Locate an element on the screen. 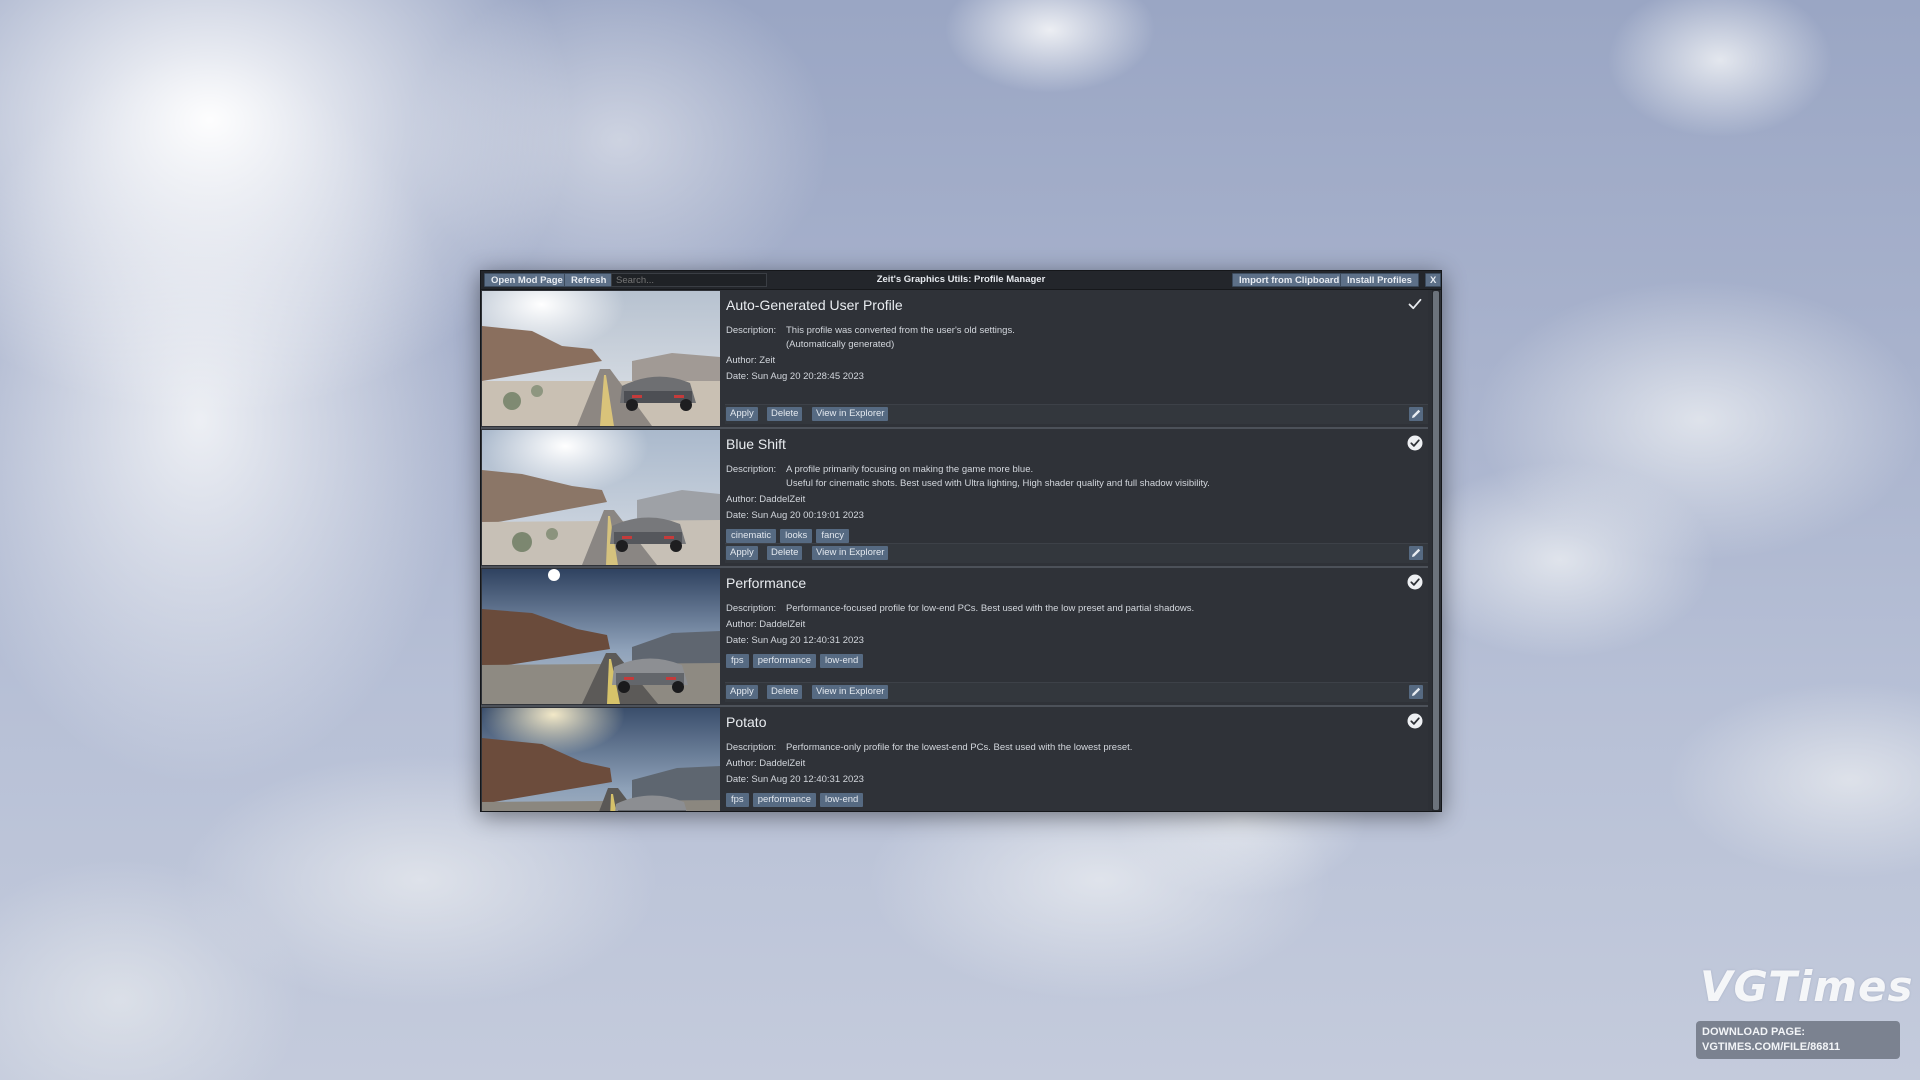  profile-date: Date: Sun Aug 20 20:28:45 2023 is located at coordinates (795, 376).